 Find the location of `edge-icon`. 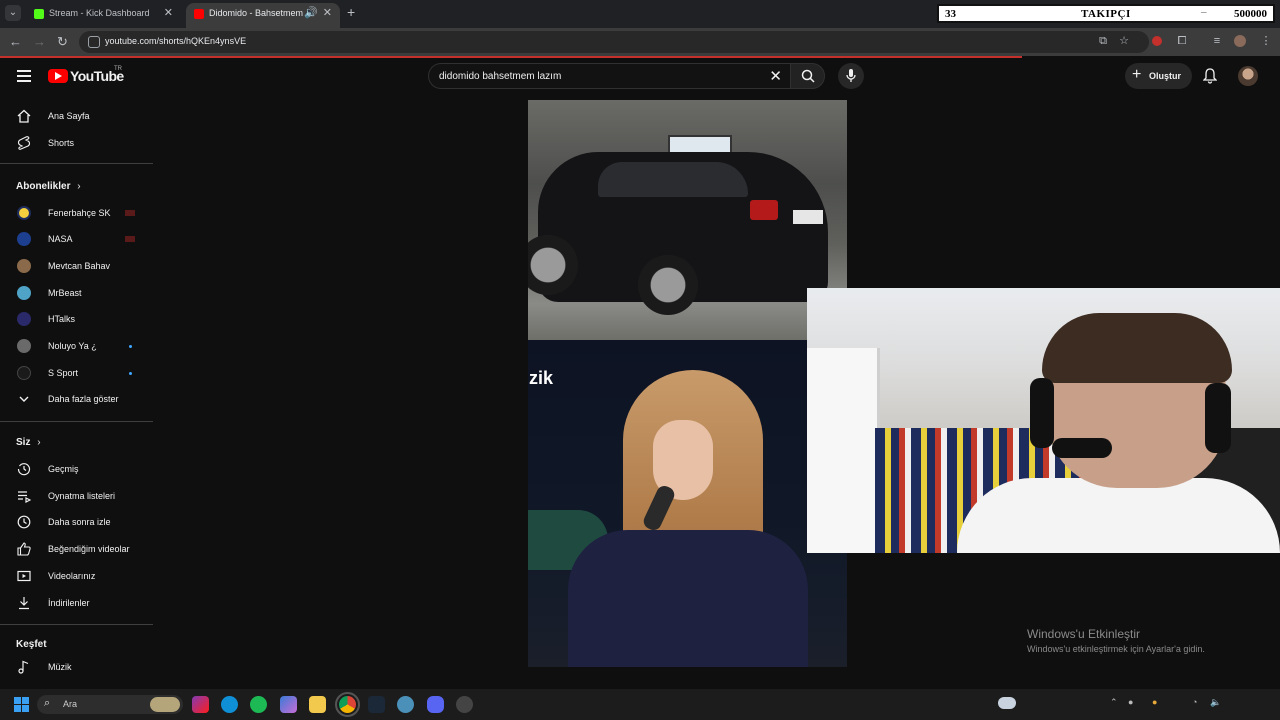

edge-icon is located at coordinates (229, 704).